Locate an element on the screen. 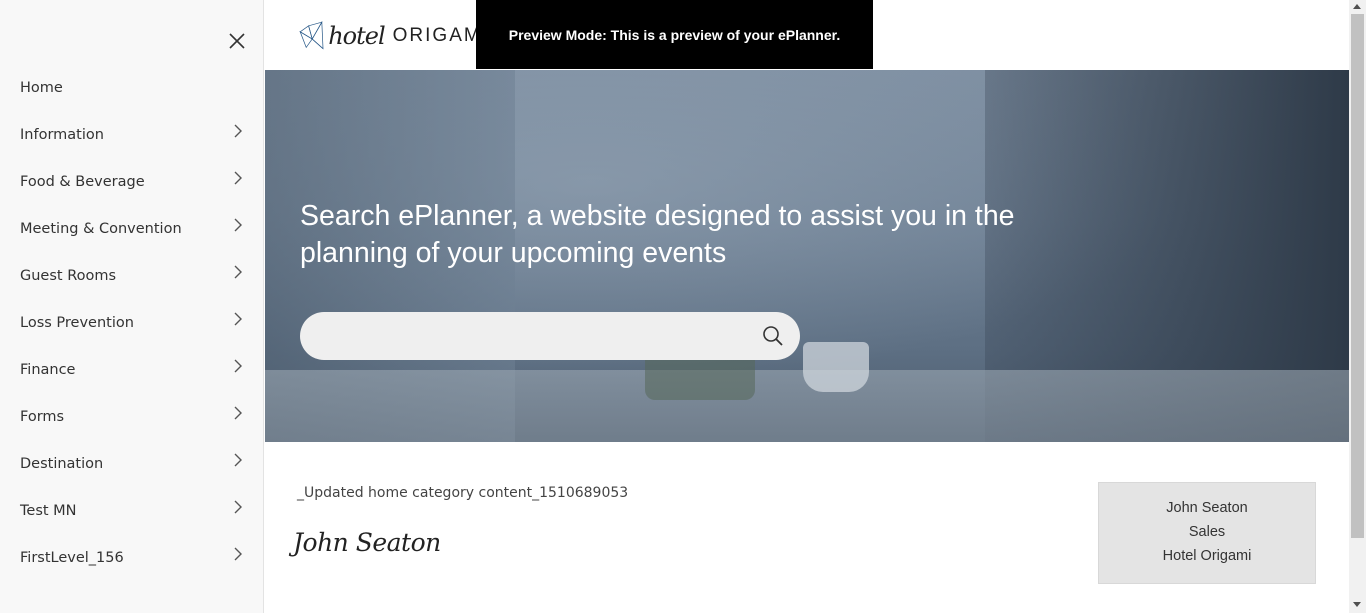 The width and height of the screenshot is (1366, 613). sidebar-item-label: Loss Prevention is located at coordinates (77, 322).